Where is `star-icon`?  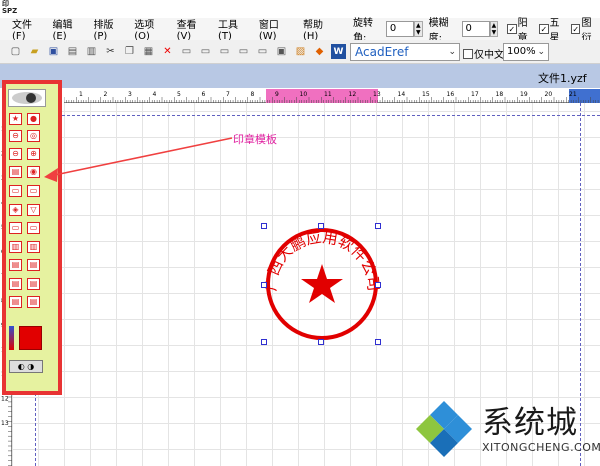
star-icon is located at coordinates (322, 283).